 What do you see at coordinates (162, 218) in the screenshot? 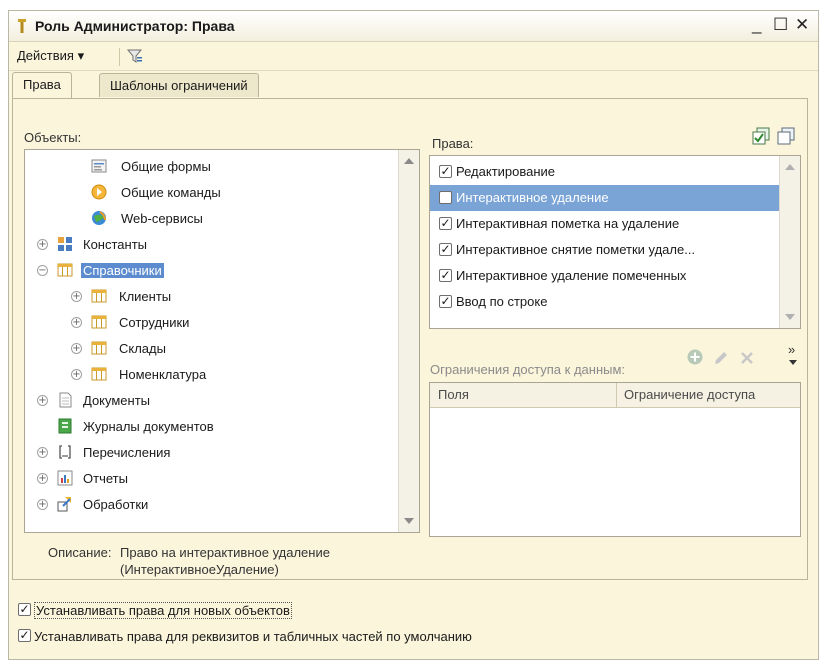
I see `tree-item-label: Web-сервисы` at bounding box center [162, 218].